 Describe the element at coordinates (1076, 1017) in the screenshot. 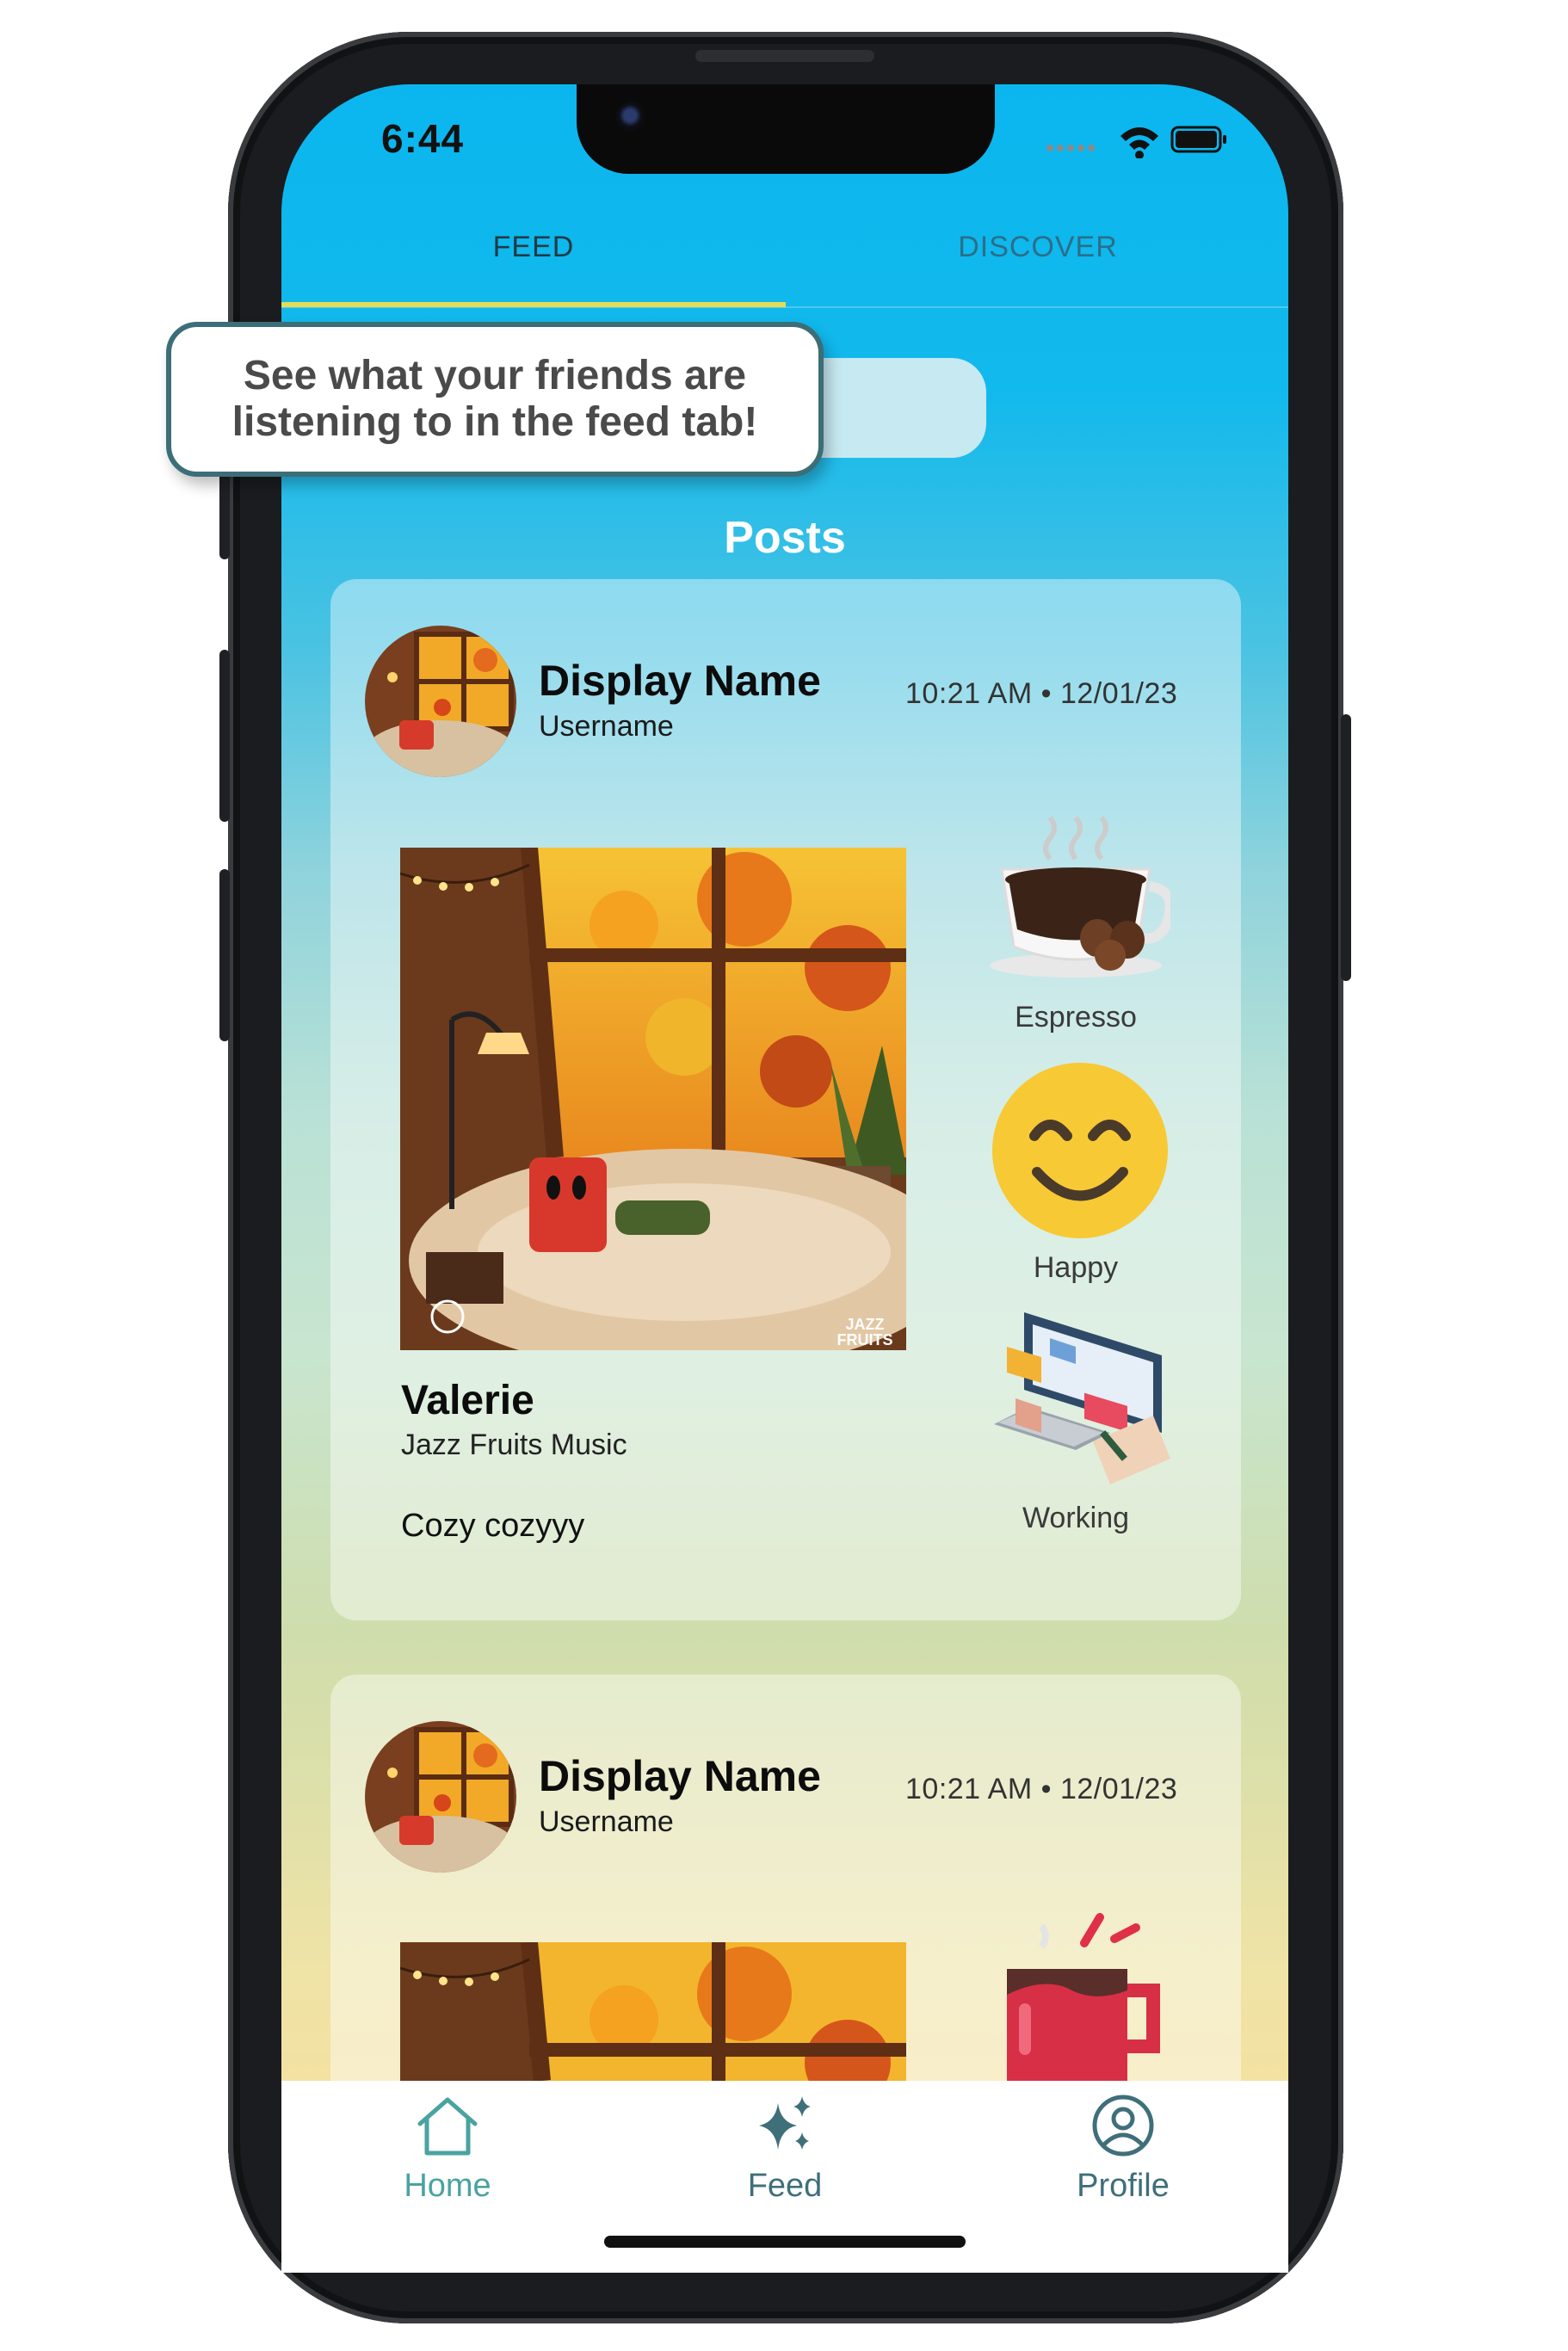

I see `mood-label: Espresso` at that location.